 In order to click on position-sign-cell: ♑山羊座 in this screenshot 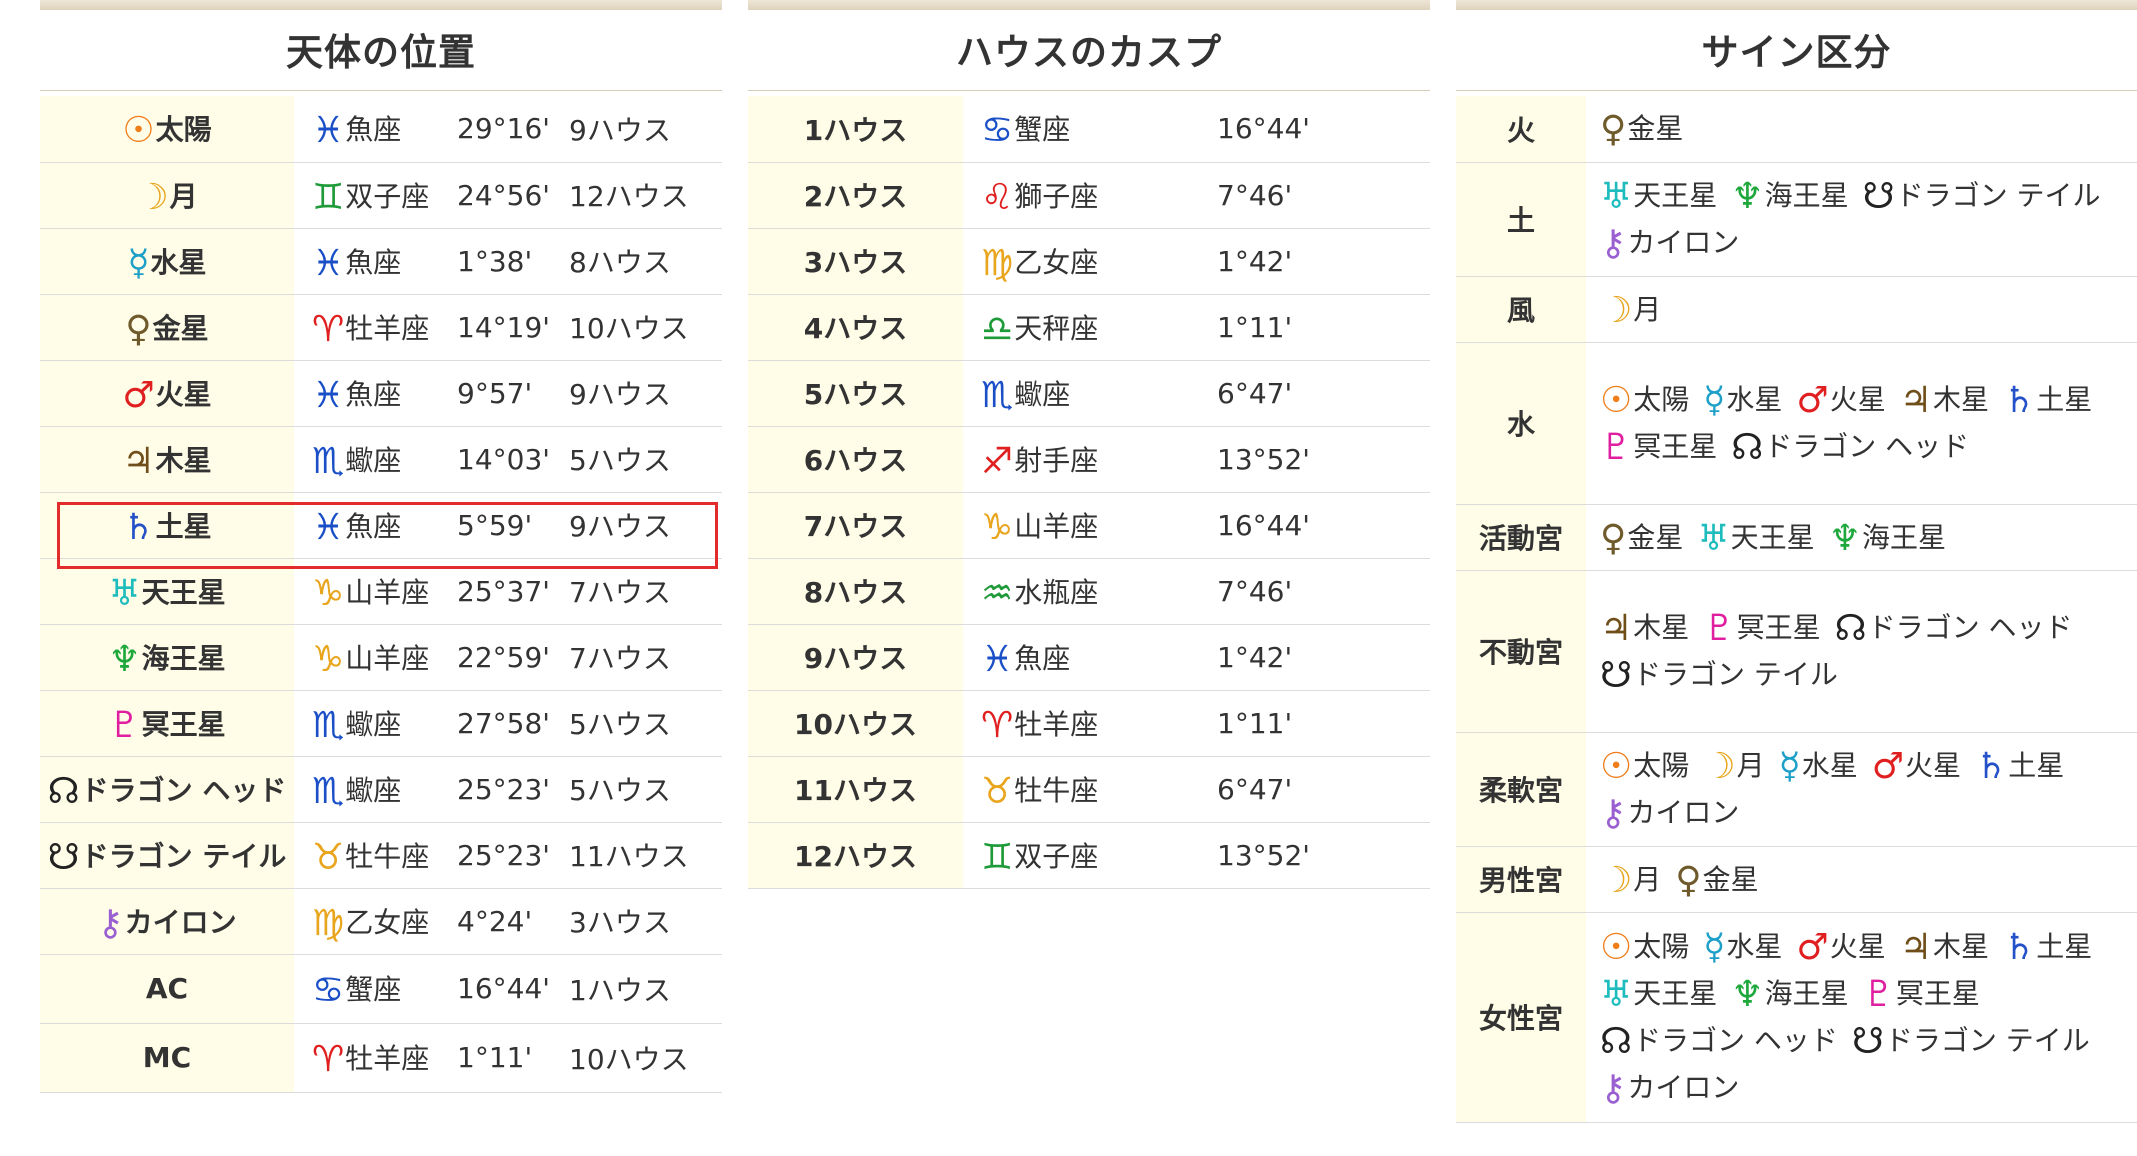, I will do `click(375, 657)`.